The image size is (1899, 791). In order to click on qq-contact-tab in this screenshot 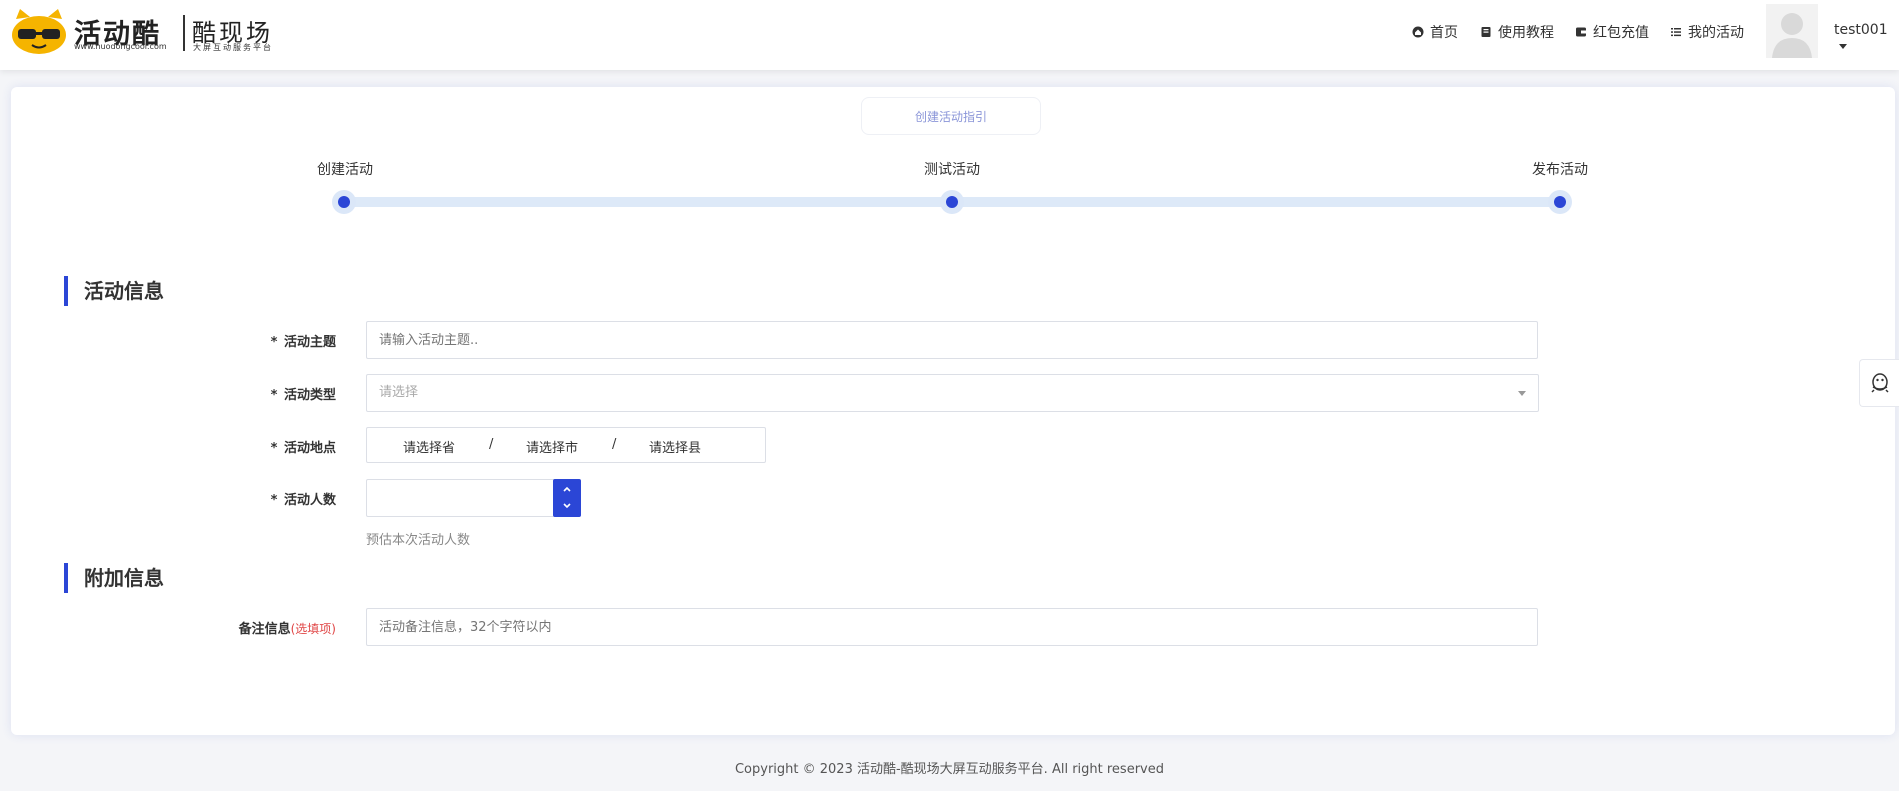, I will do `click(1879, 383)`.